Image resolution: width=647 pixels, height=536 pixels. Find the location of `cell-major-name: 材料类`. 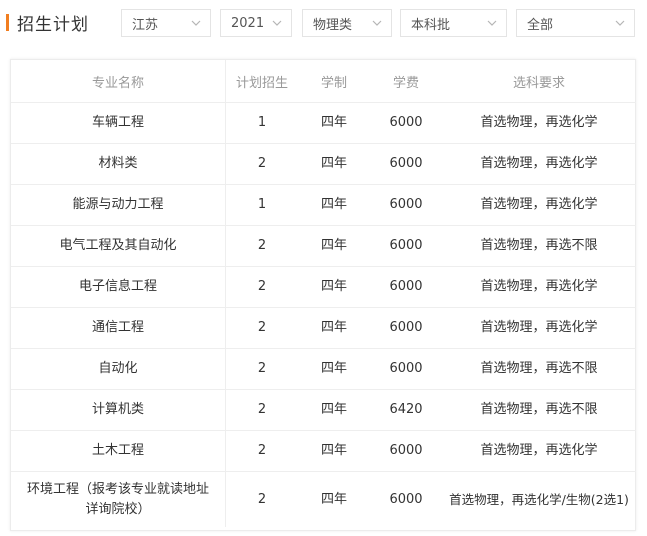

cell-major-name: 材料类 is located at coordinates (118, 164).